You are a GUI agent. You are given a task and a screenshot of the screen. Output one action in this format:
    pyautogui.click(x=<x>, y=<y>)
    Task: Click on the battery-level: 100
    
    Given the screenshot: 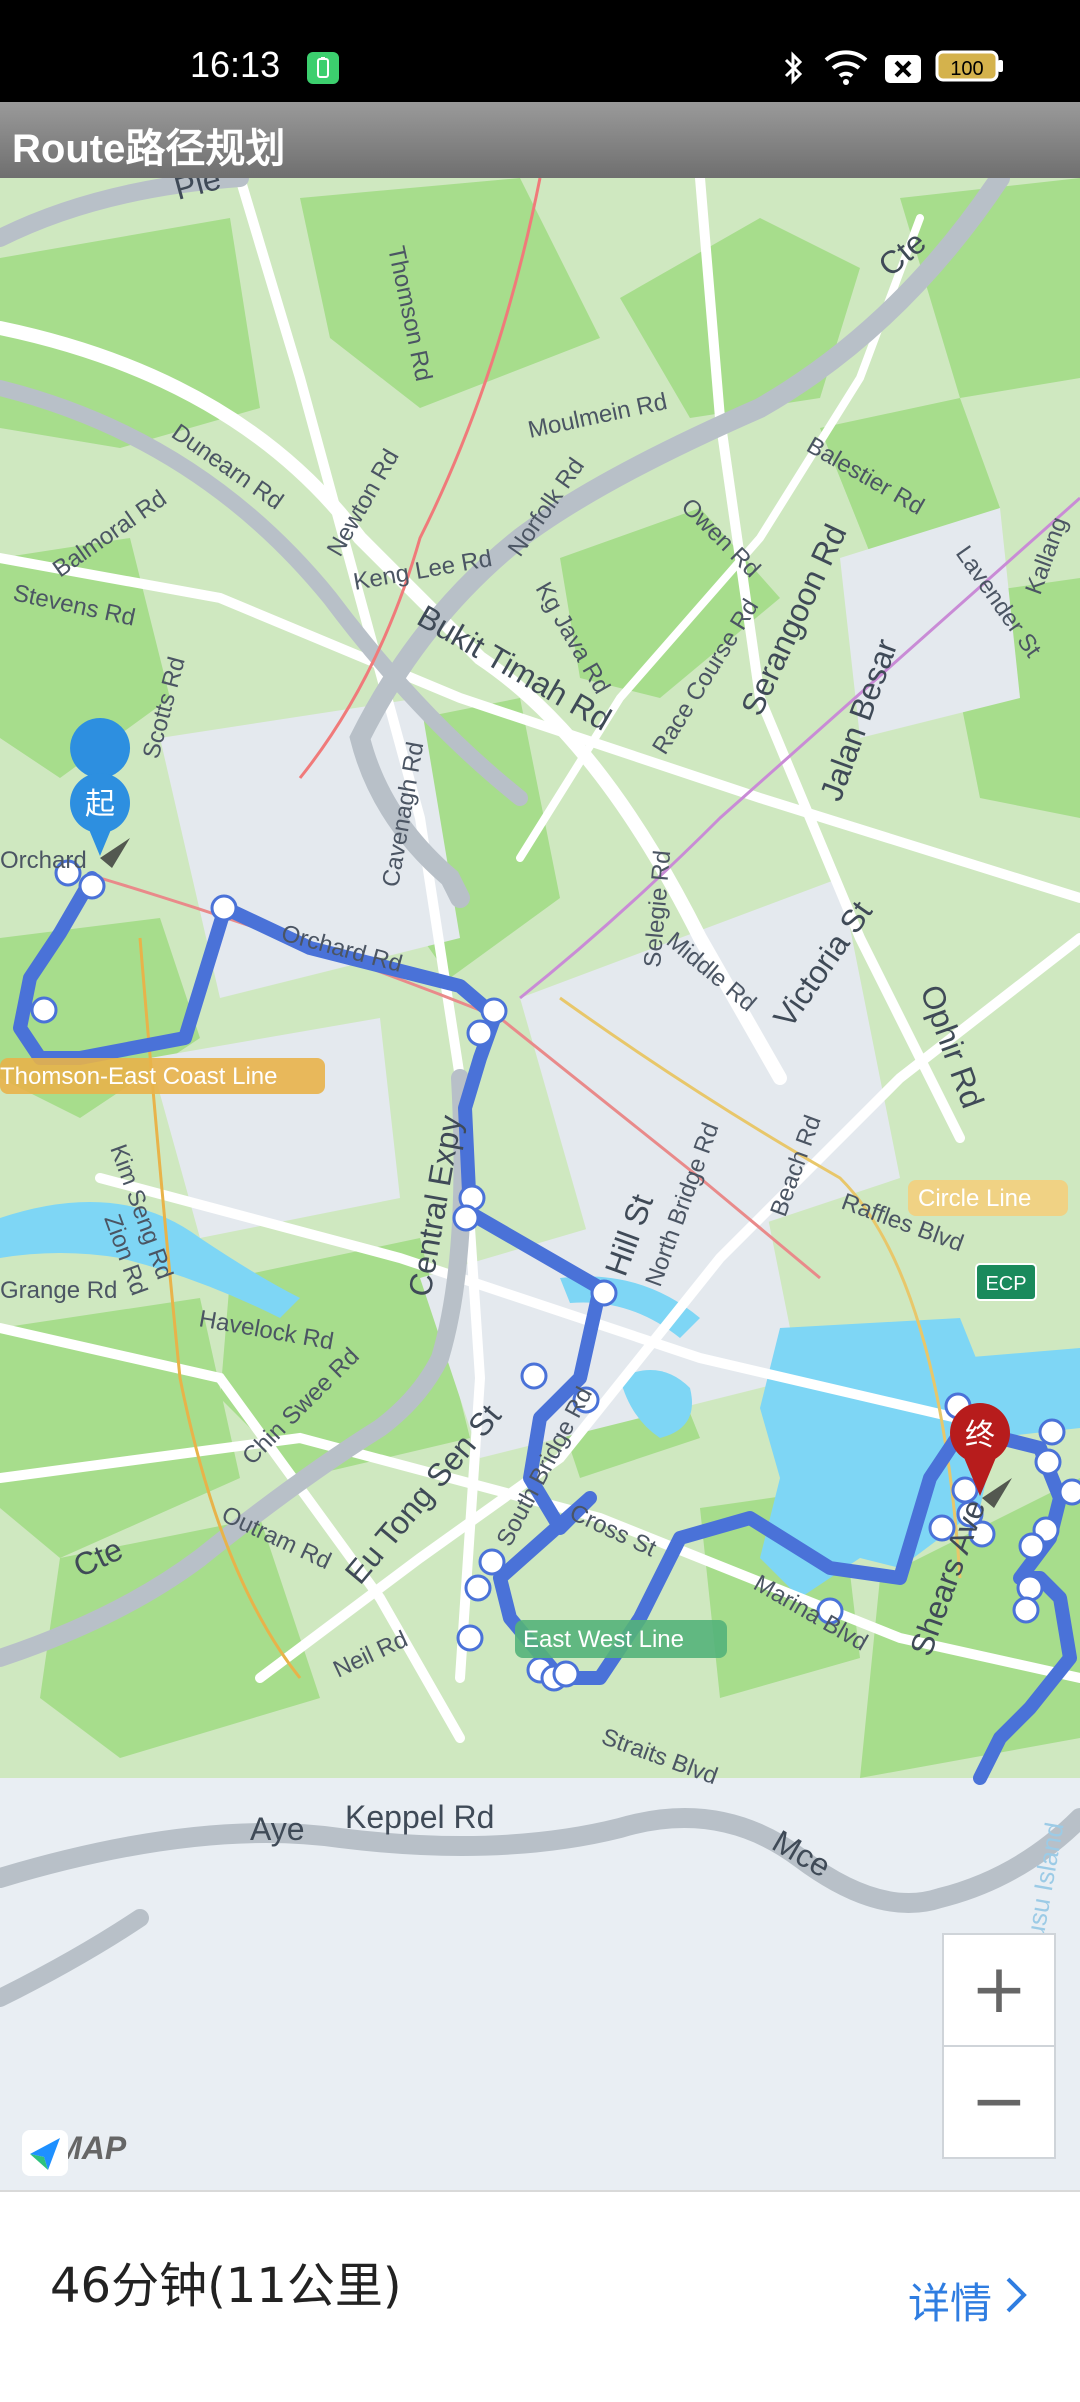 What is the action you would take?
    pyautogui.click(x=966, y=69)
    